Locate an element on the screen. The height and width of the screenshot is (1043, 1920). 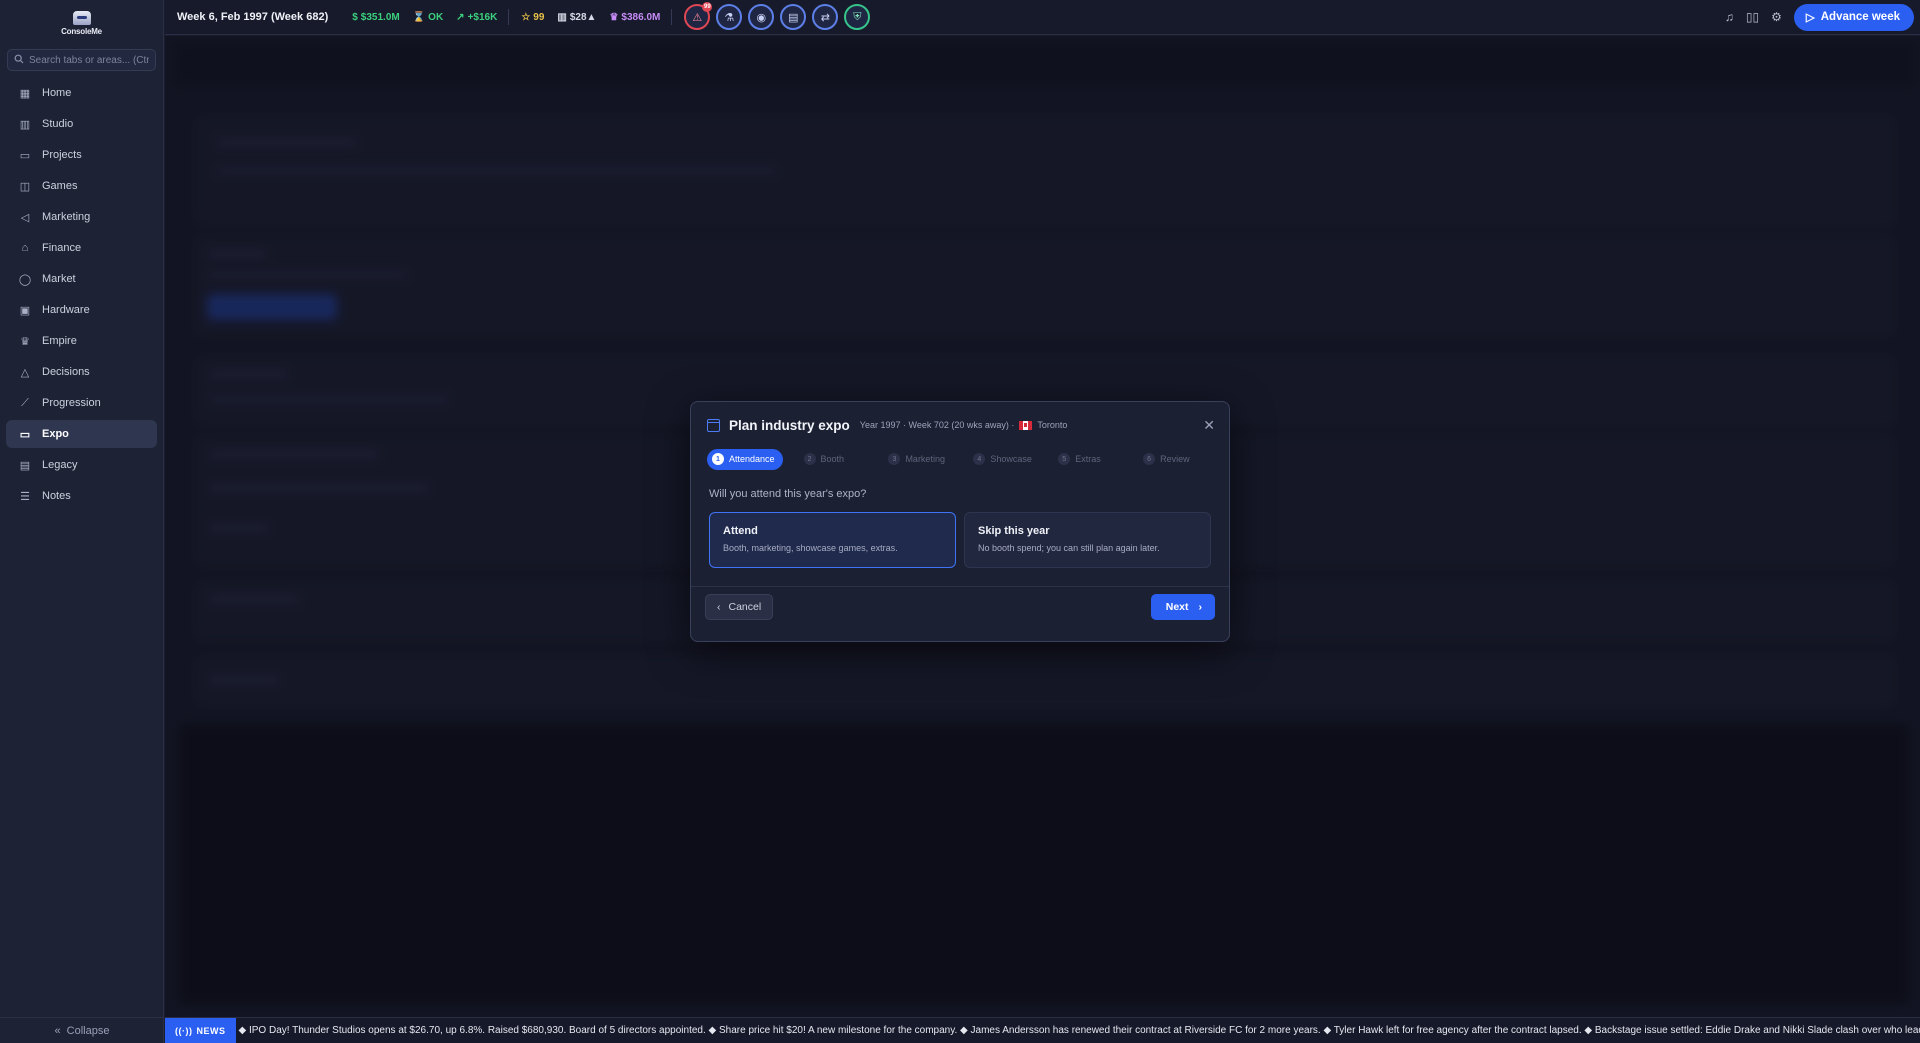
globe-icon: ◯ is located at coordinates (25, 279).